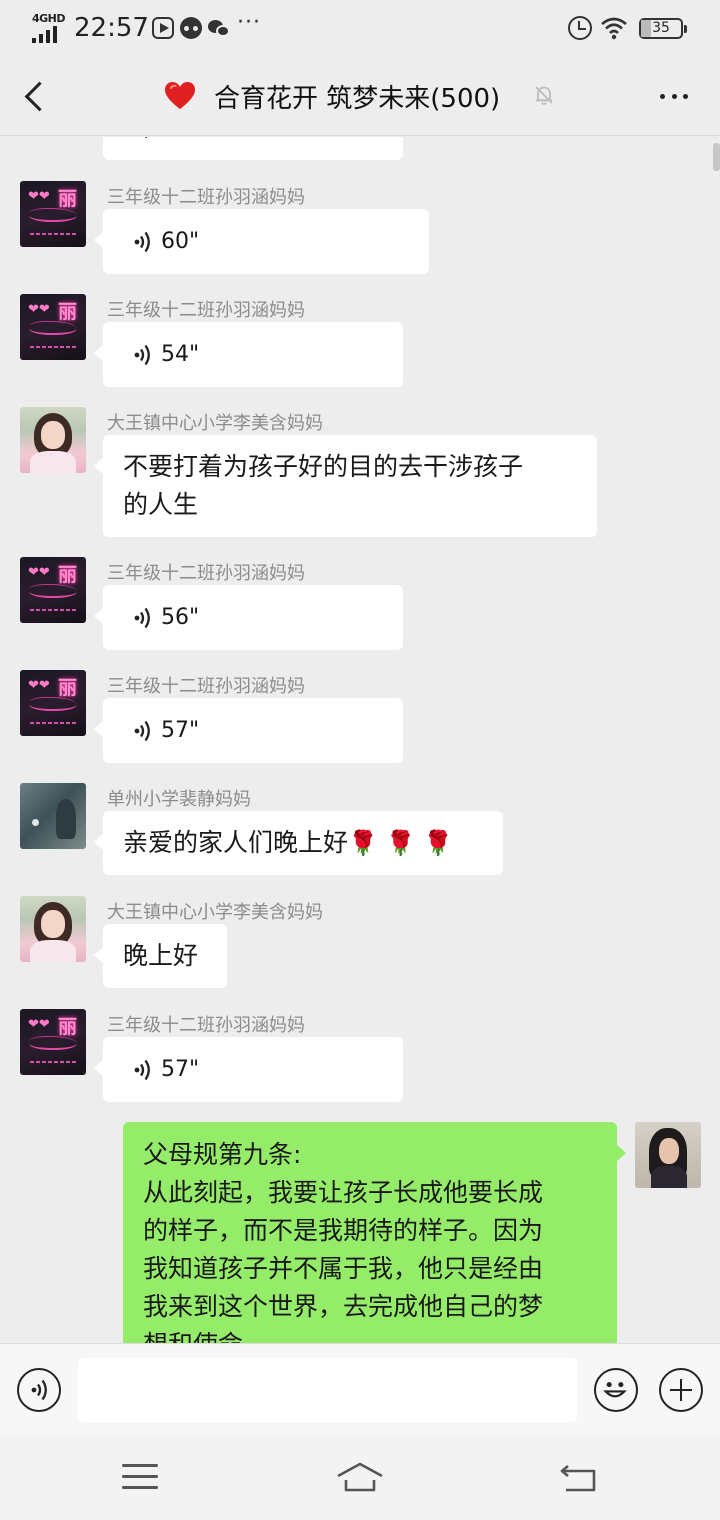 This screenshot has width=720, height=1520. What do you see at coordinates (614, 28) in the screenshot?
I see `wifi-icon` at bounding box center [614, 28].